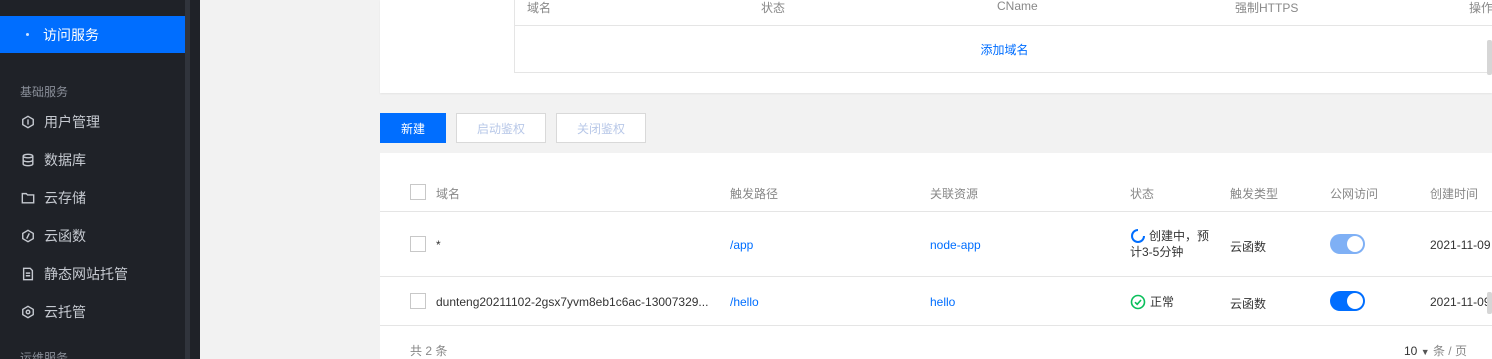 The height and width of the screenshot is (359, 1492). I want to click on row-status-line-1: 创建中，预, so click(1179, 236).